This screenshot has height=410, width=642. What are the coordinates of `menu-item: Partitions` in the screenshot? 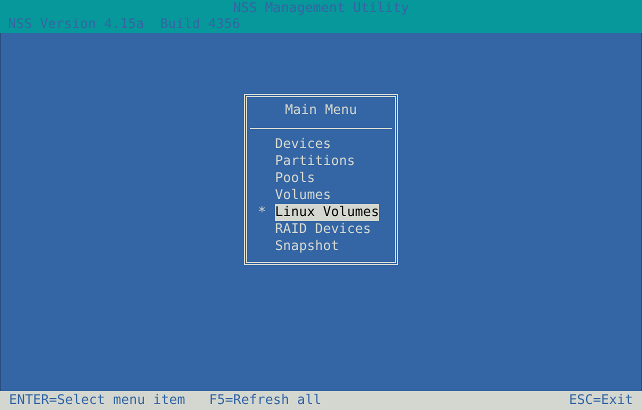 It's located at (315, 161).